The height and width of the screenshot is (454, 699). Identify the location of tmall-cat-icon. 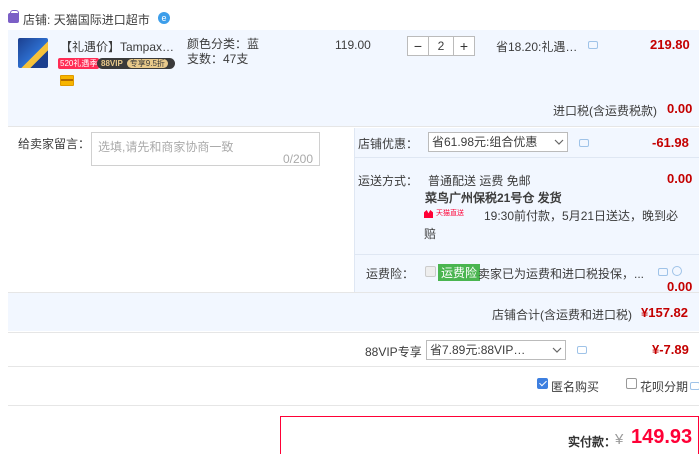
(428, 214).